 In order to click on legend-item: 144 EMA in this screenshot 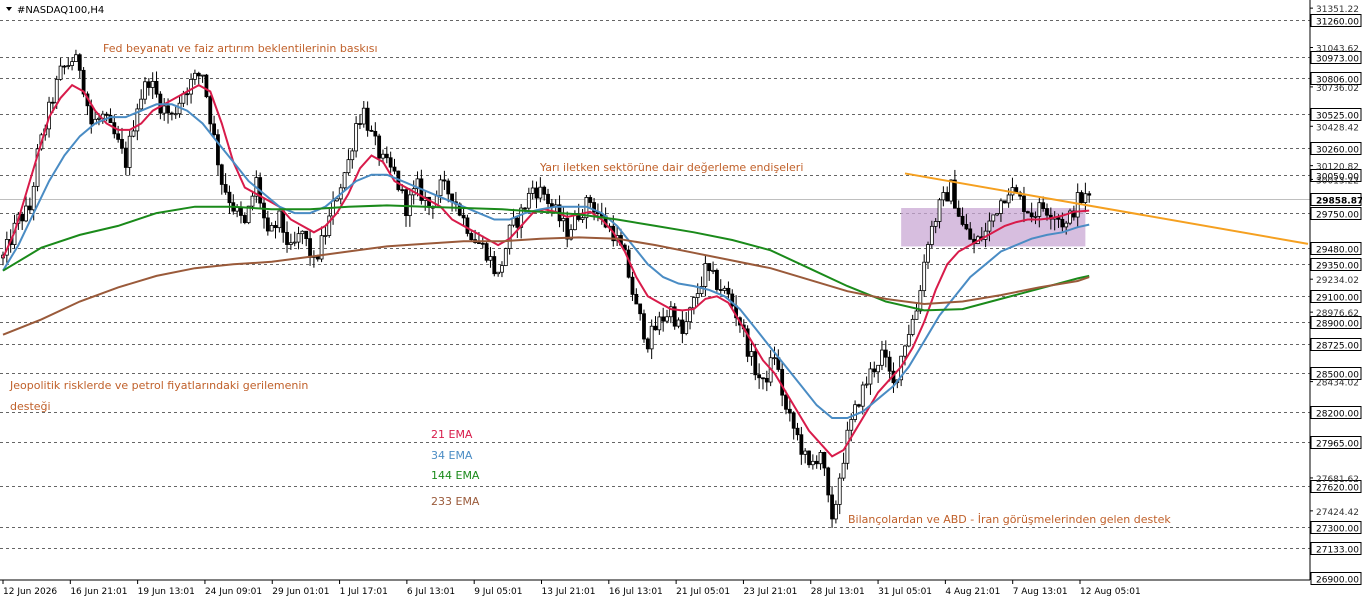, I will do `click(455, 475)`.